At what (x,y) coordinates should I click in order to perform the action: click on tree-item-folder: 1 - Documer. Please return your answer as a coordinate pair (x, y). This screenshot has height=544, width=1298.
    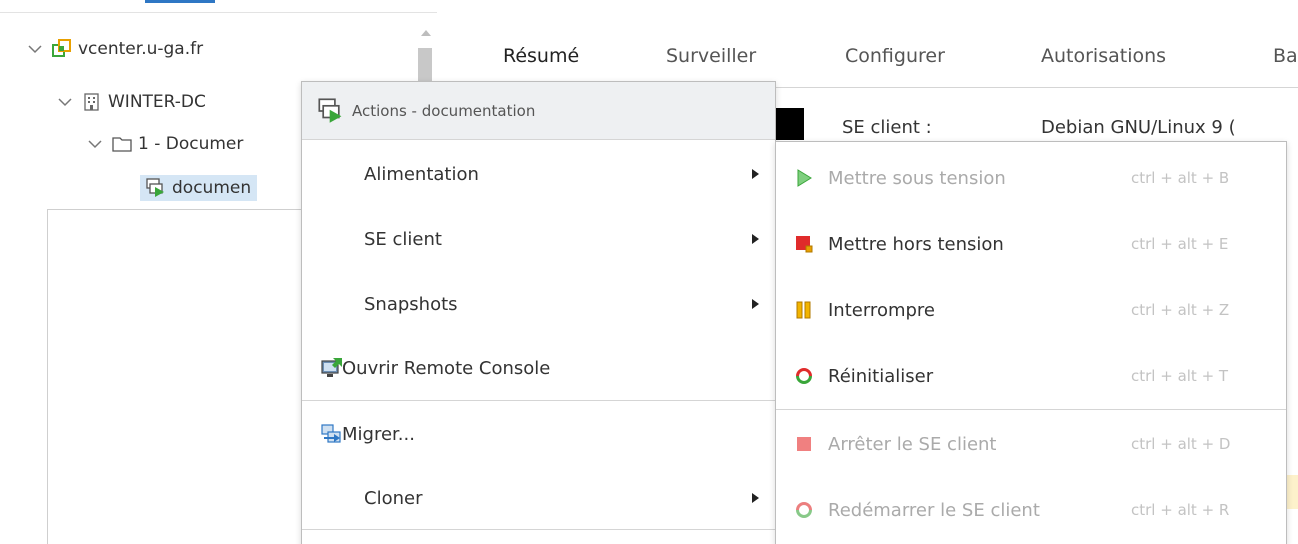
    Looking at the image, I should click on (163, 144).